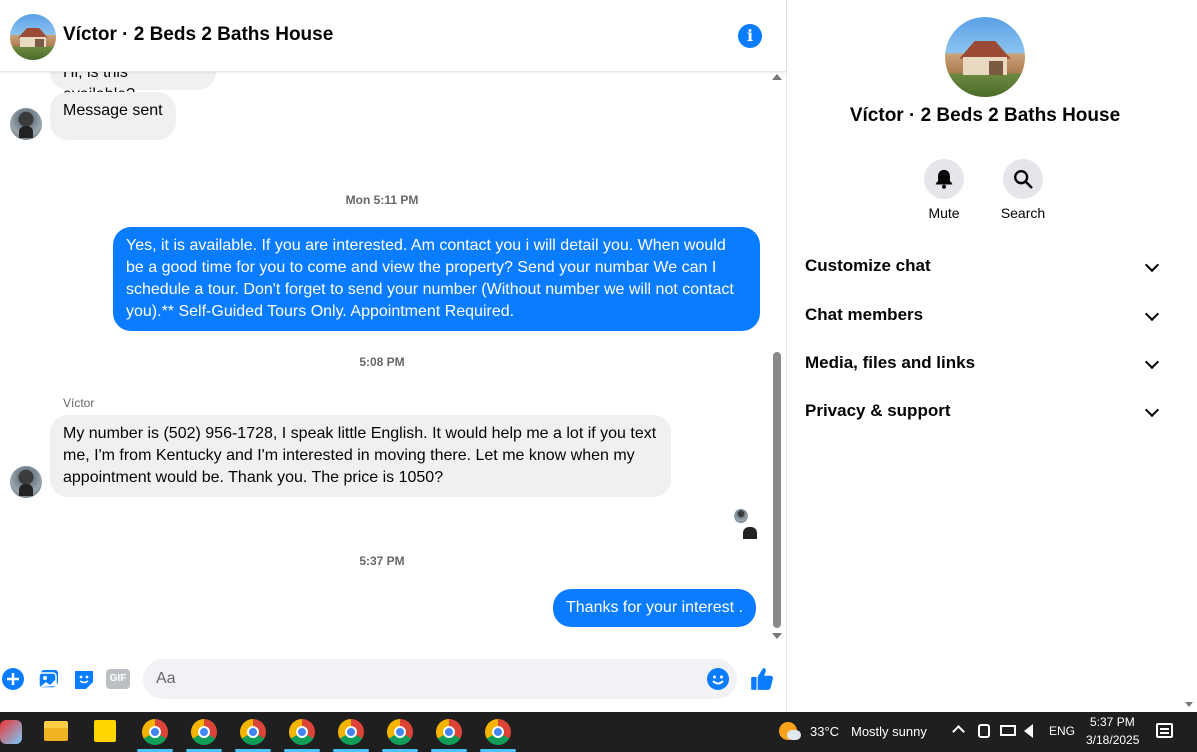 Image resolution: width=1197 pixels, height=752 pixels. What do you see at coordinates (985, 411) in the screenshot?
I see `section-privacy-support: Privacy & support` at bounding box center [985, 411].